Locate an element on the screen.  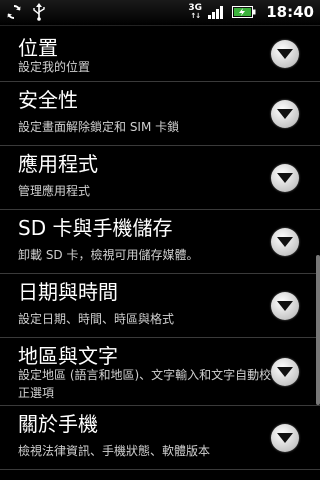
sync-icon is located at coordinates (14, 12).